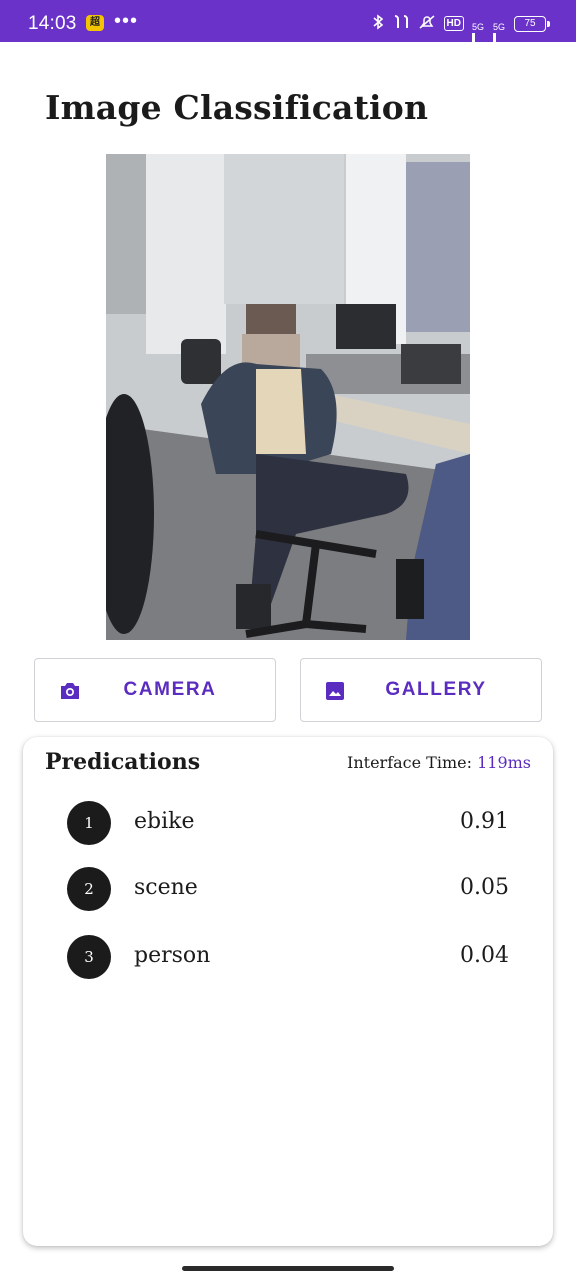 Image resolution: width=576 pixels, height=1280 pixels. I want to click on prediction-score: 0.91, so click(484, 821).